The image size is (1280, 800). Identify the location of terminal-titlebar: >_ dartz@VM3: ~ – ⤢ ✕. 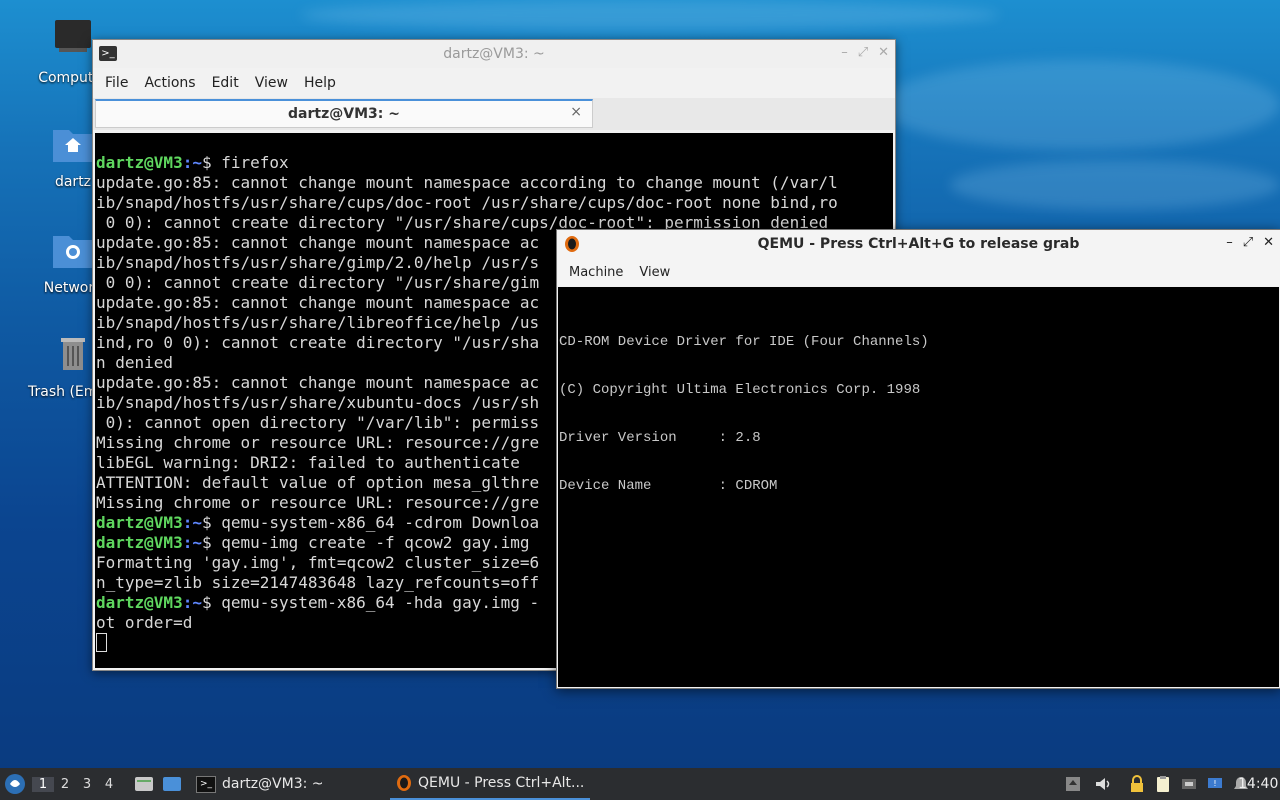
(494, 54).